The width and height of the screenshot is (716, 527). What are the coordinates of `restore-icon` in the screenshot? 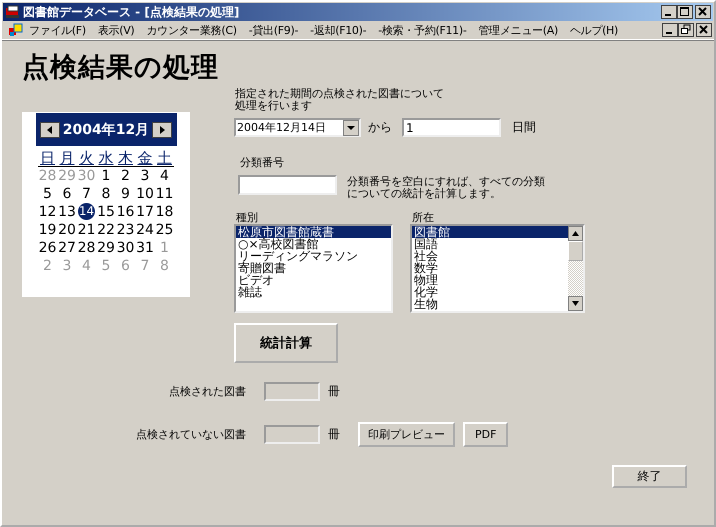 It's located at (686, 30).